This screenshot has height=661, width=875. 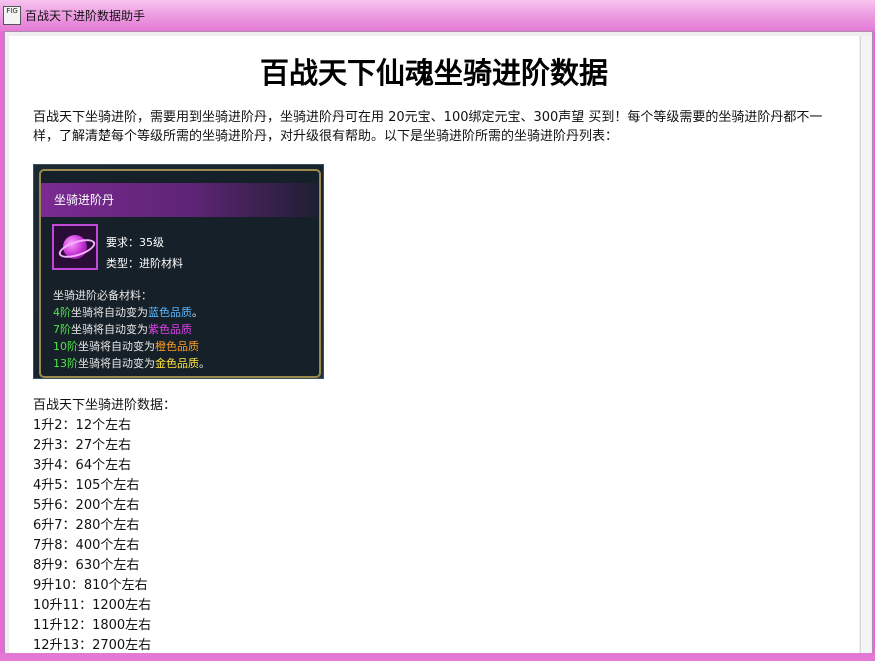 What do you see at coordinates (82, 465) in the screenshot?
I see `upgrade-data-row: 3升4：64个左右` at bounding box center [82, 465].